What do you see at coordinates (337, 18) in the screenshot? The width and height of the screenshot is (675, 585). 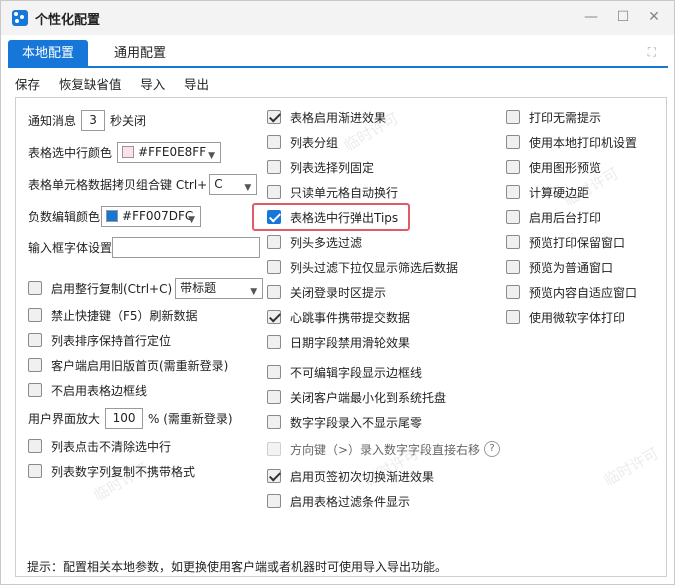 I see `title-bar: 个性化配置 — ☐ ✕` at bounding box center [337, 18].